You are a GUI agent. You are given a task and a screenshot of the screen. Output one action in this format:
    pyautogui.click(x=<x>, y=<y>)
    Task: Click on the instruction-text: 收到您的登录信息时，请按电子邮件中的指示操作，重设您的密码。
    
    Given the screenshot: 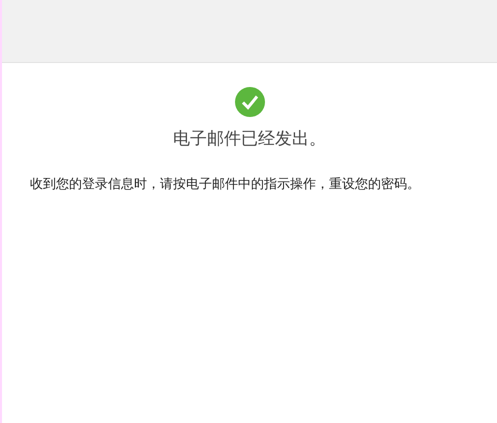 What is the action you would take?
    pyautogui.click(x=225, y=185)
    